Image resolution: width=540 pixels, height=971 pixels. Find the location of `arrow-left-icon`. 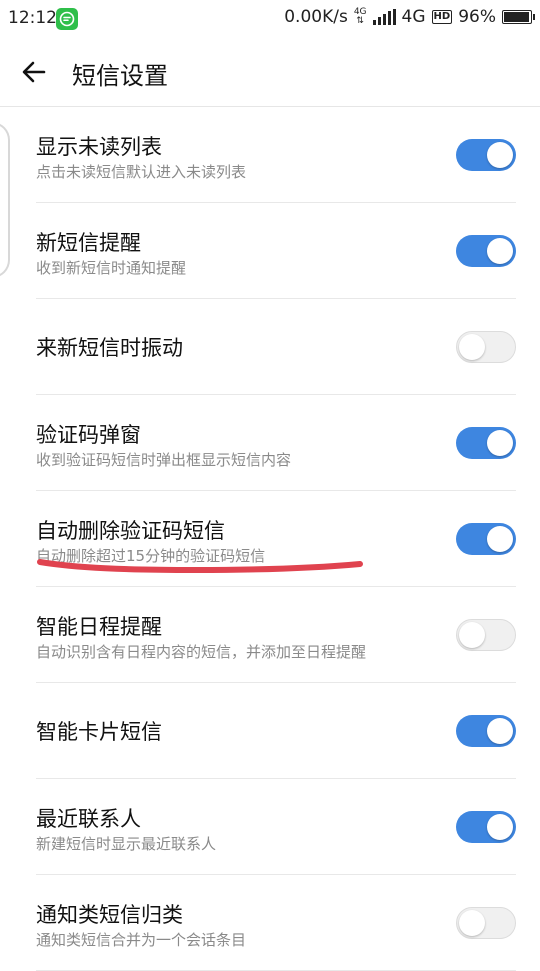

arrow-left-icon is located at coordinates (34, 72).